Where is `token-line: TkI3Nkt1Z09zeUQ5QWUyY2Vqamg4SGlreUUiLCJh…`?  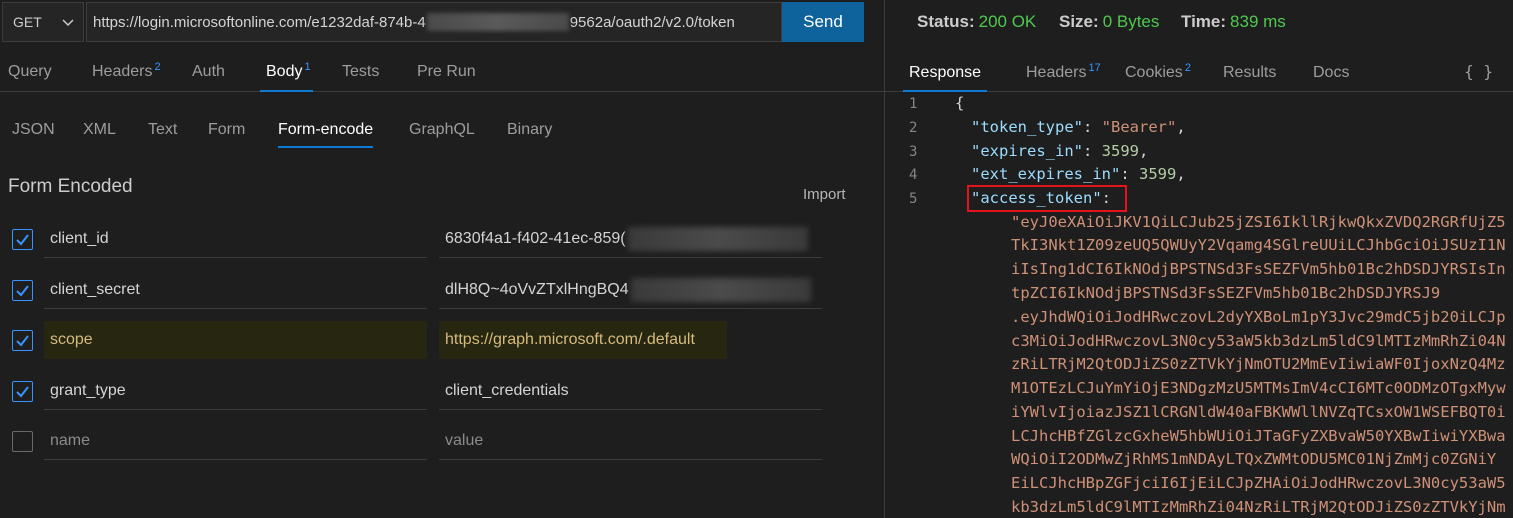
token-line: TkI3Nkt1Z09zeUQ5QWUyY2Vqamg4SGlreUUiLCJh… is located at coordinates (1258, 245).